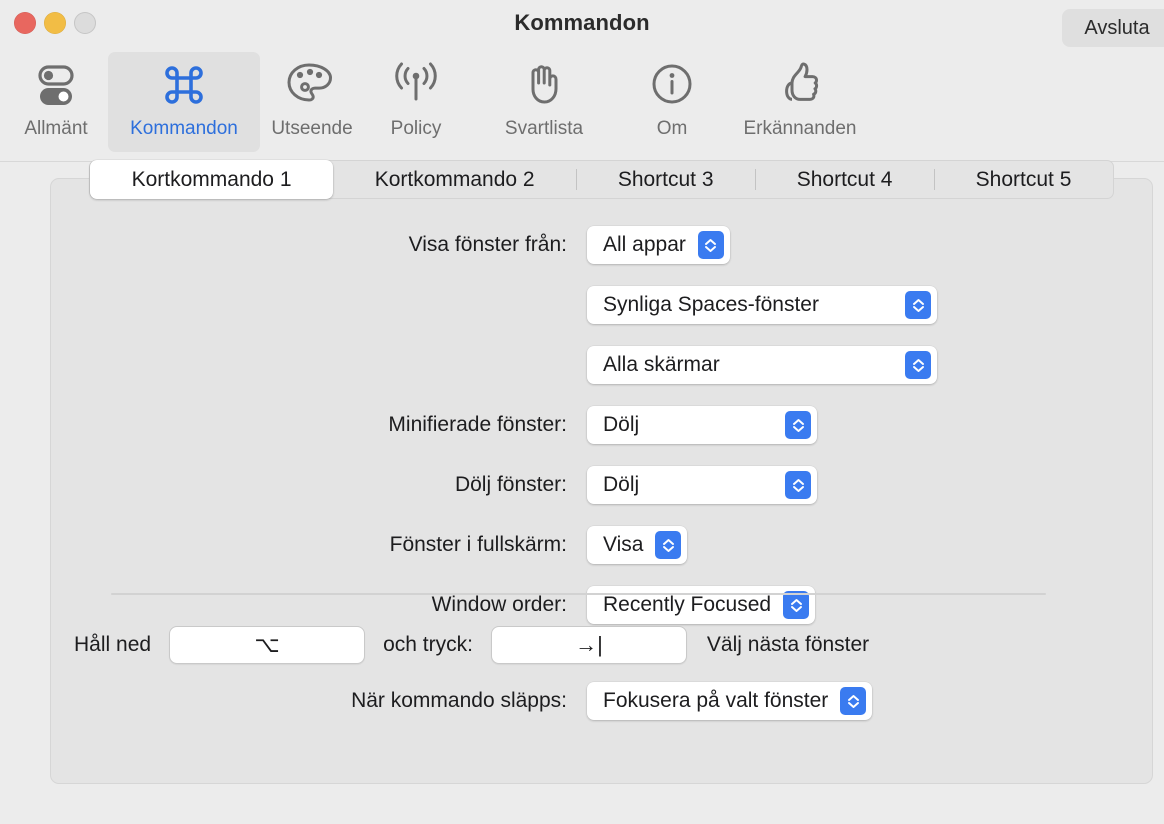 This screenshot has width=1164, height=824. What do you see at coordinates (578, 594) in the screenshot?
I see `section-divider` at bounding box center [578, 594].